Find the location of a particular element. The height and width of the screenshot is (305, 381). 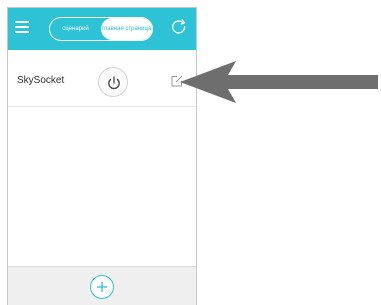

pointer-arrow is located at coordinates (279, 82).